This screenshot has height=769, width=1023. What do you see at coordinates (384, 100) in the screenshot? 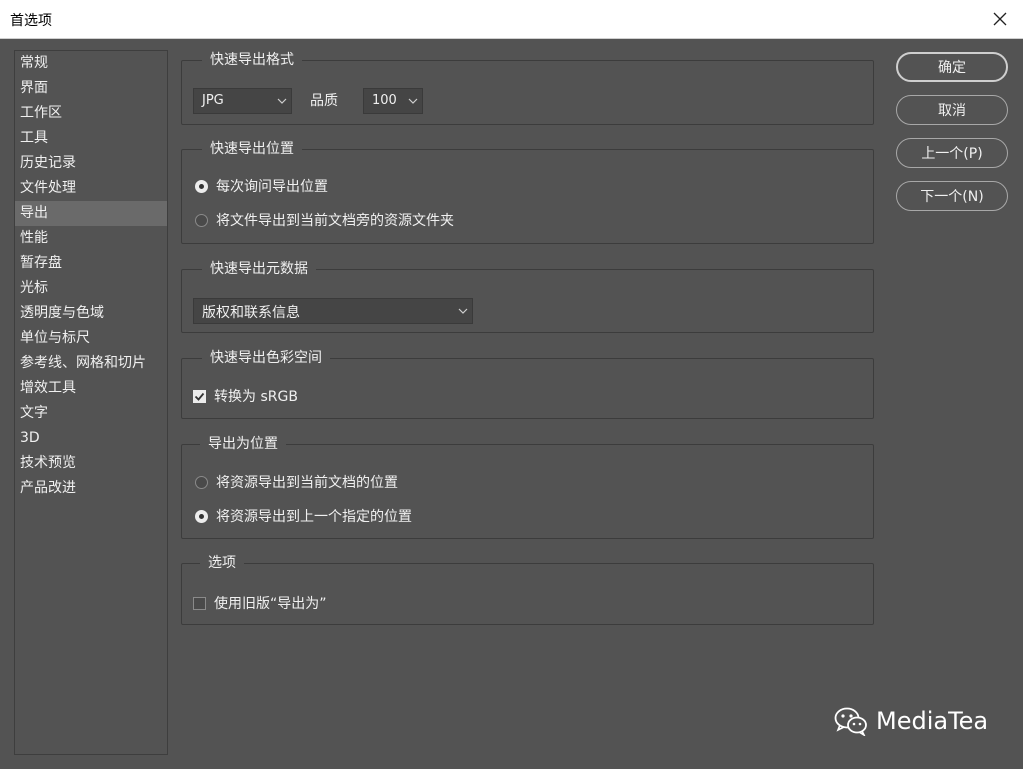
I see `quality-value: 100` at bounding box center [384, 100].